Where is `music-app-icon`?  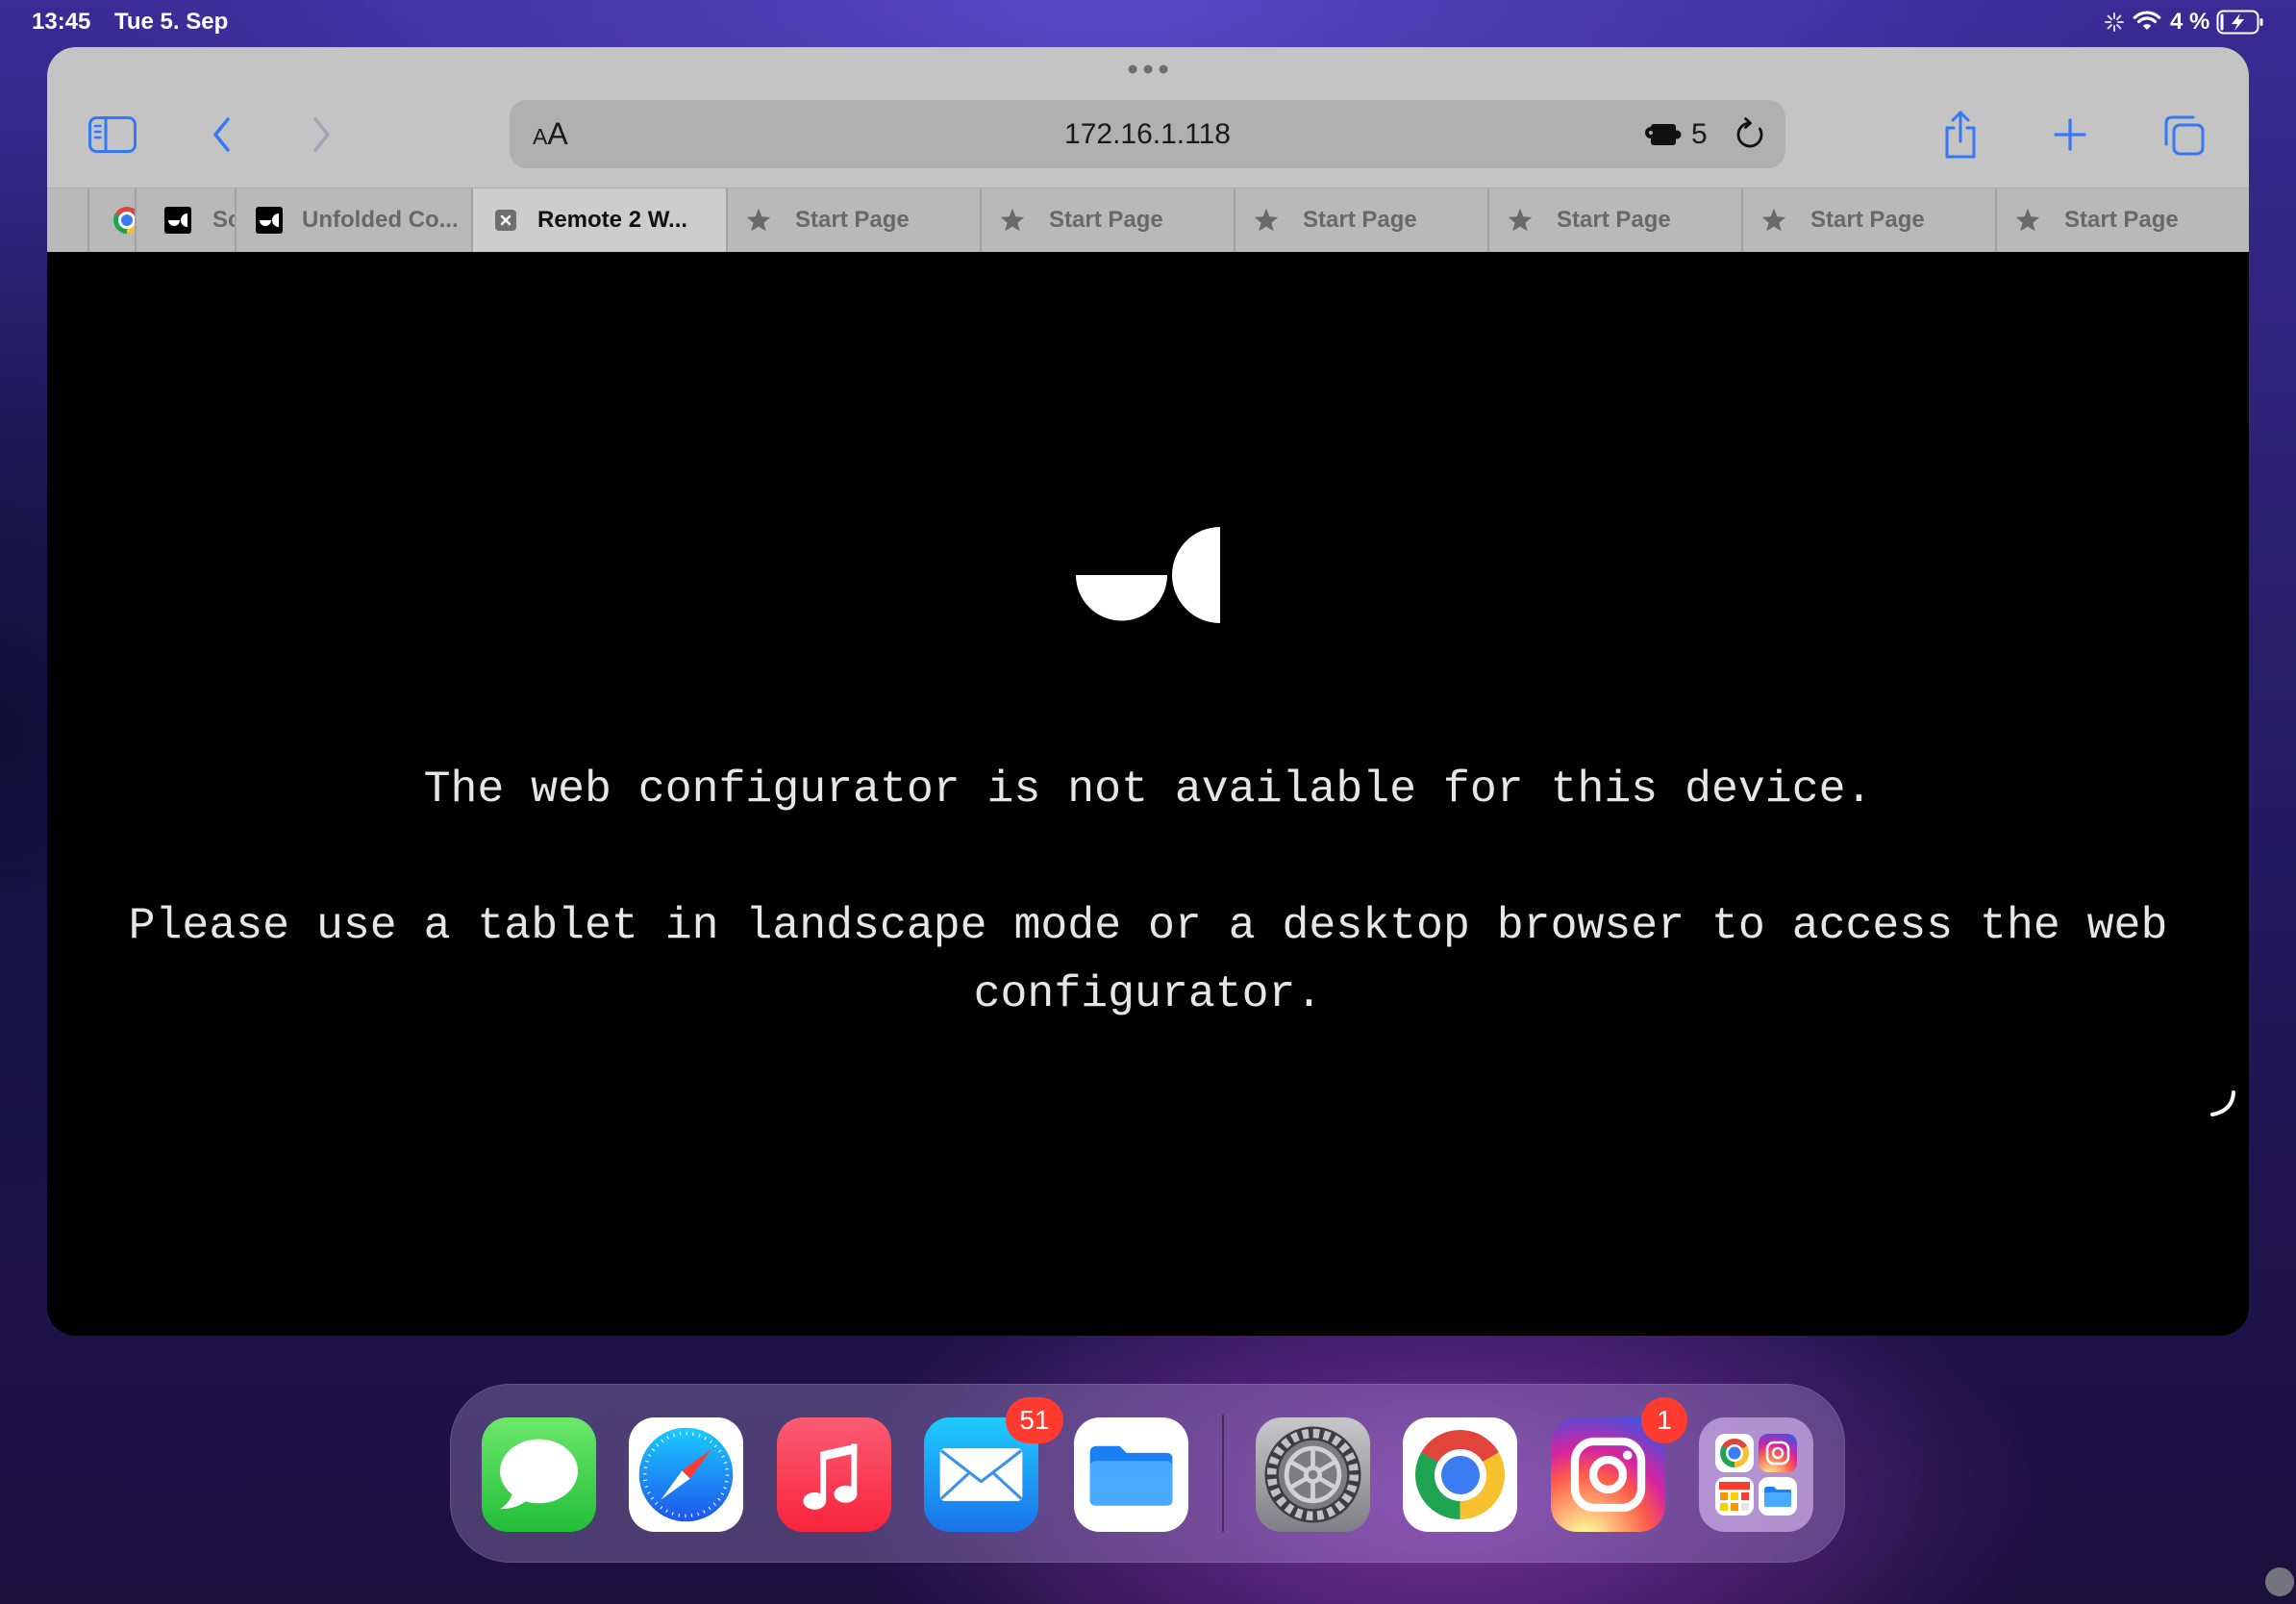 music-app-icon is located at coordinates (834, 1474).